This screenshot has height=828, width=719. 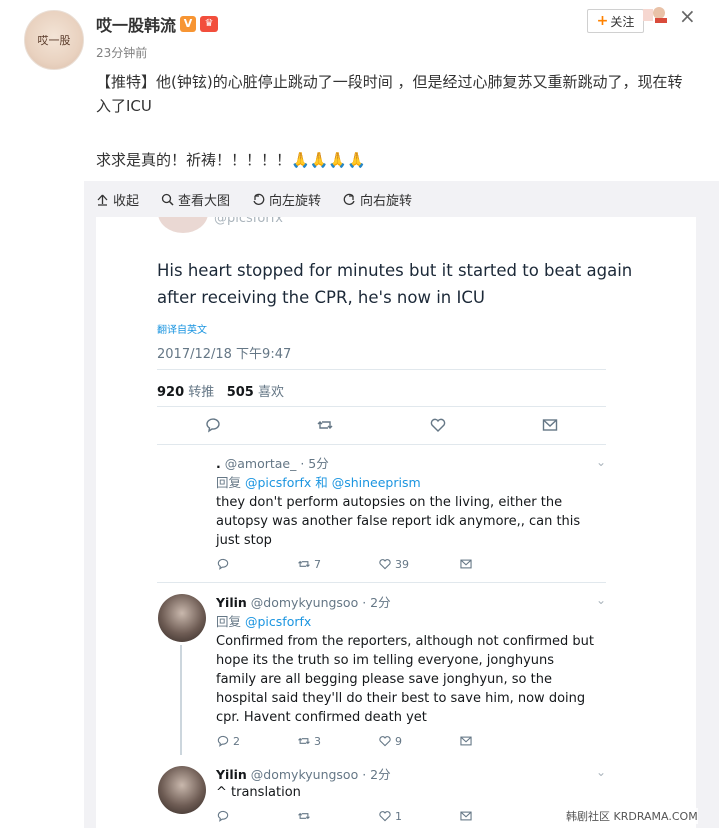 I want to click on tweet-date: 2017/12/18 下午9:47, so click(x=224, y=354).